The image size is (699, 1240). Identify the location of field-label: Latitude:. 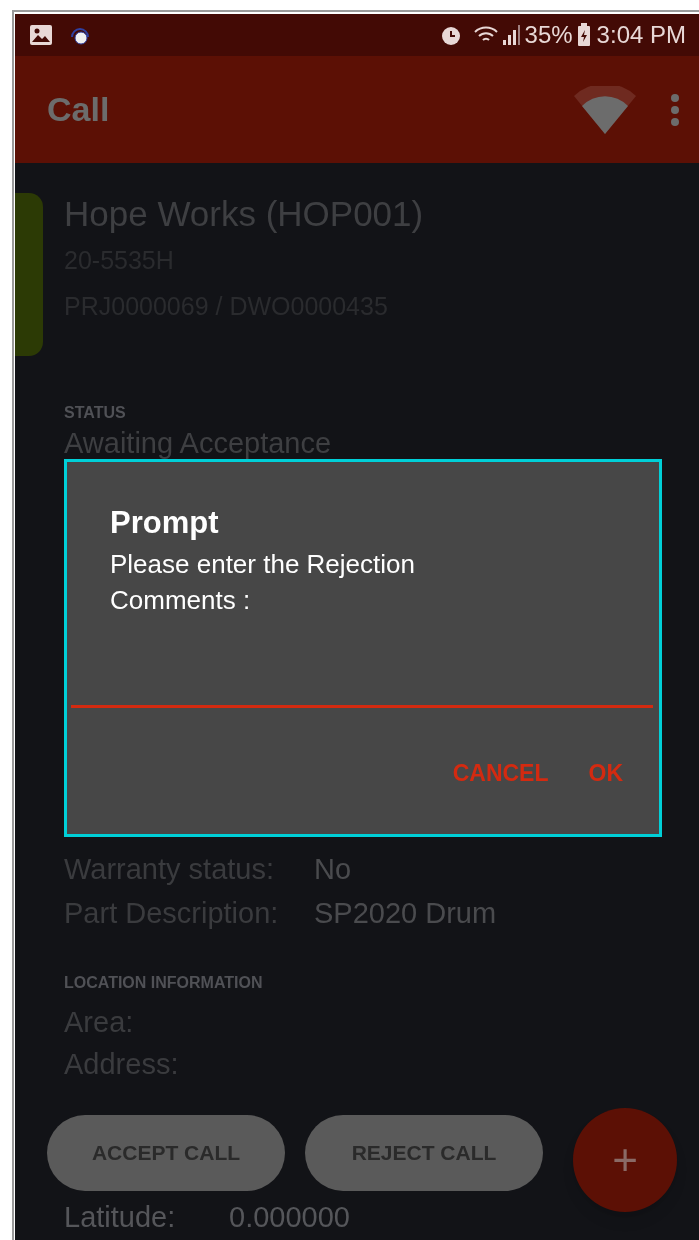
(120, 1217).